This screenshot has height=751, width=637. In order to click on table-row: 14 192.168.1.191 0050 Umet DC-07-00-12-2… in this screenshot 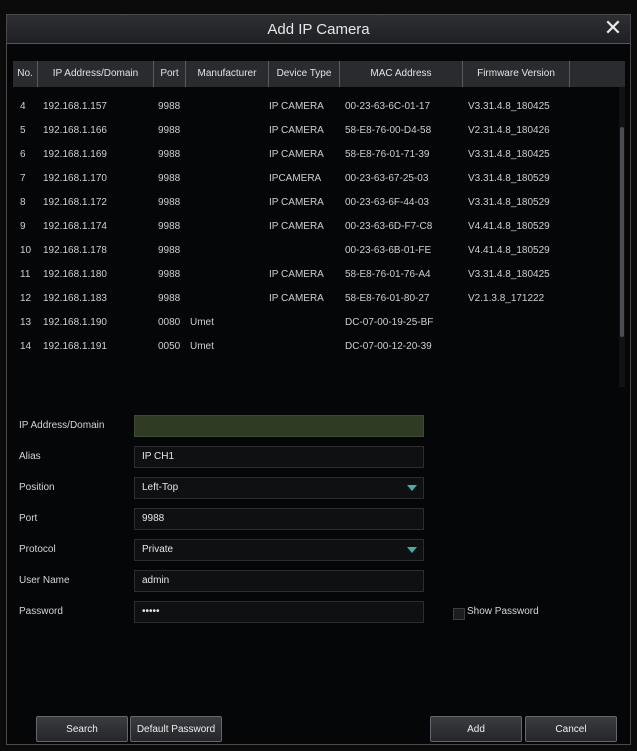, I will do `click(316, 347)`.